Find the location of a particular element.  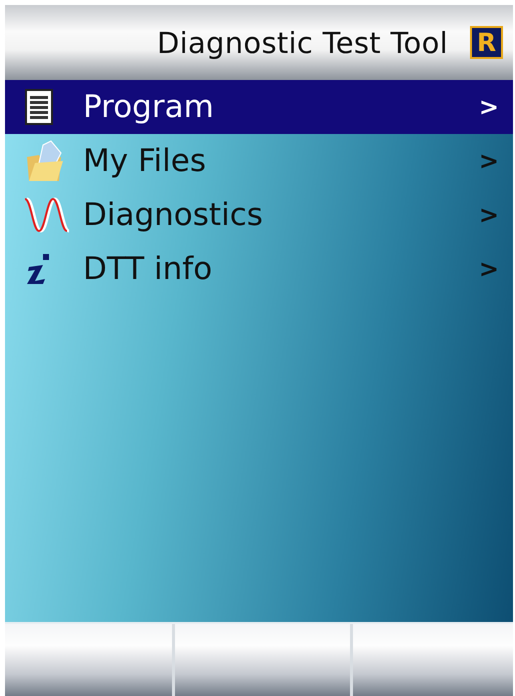

menu-item-label: My Files is located at coordinates (145, 161).